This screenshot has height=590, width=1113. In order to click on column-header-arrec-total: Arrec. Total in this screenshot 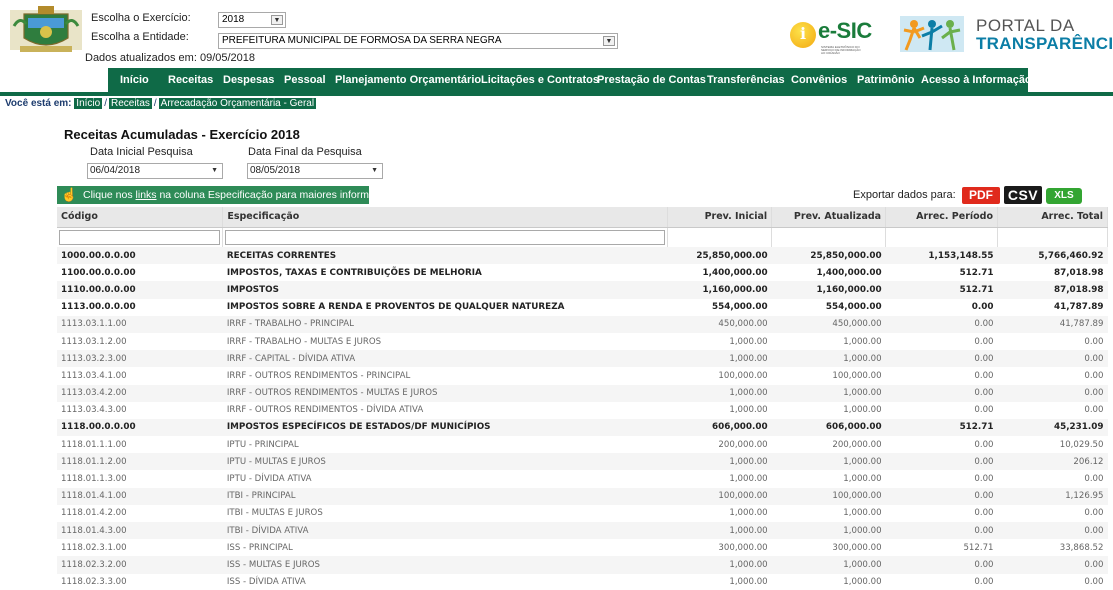, I will do `click(1052, 217)`.